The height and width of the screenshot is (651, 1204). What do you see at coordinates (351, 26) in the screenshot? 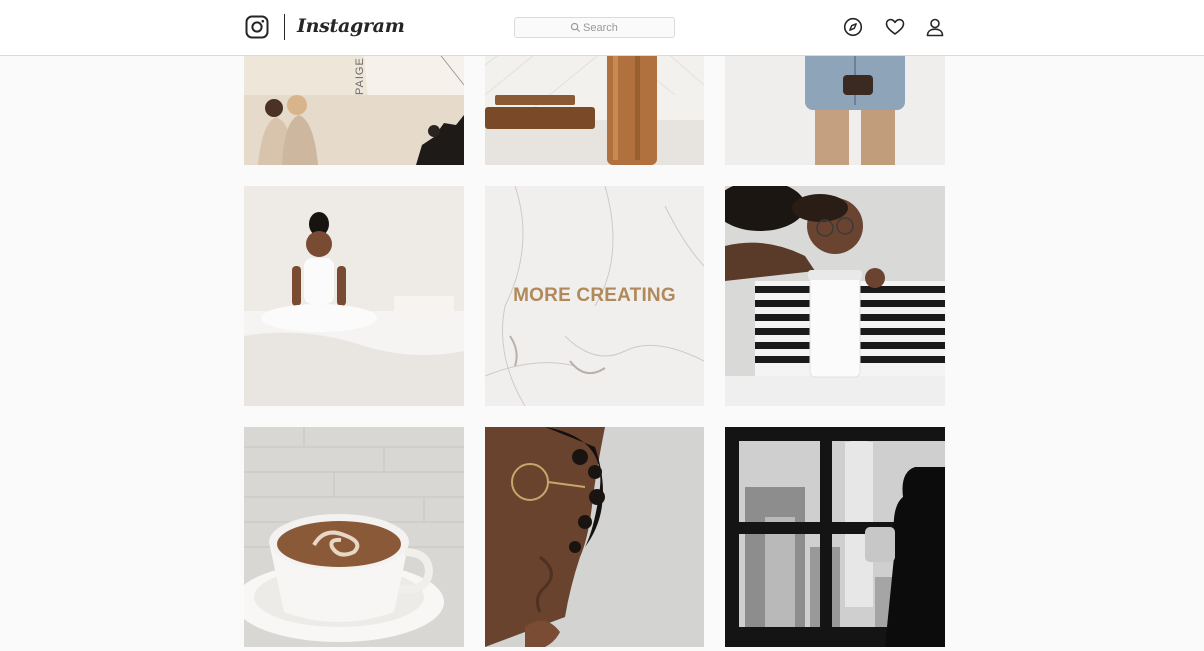
I see `instagram-wordmark: Instagram` at bounding box center [351, 26].